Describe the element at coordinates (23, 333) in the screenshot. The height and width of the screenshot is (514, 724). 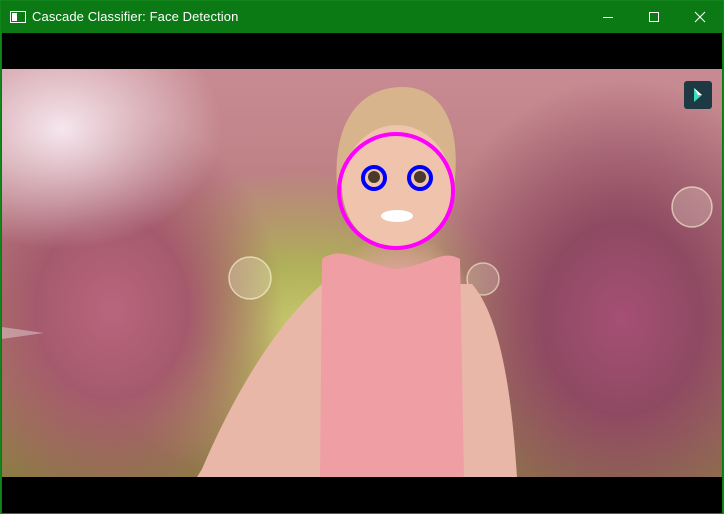
I see `left-edge-streak` at that location.